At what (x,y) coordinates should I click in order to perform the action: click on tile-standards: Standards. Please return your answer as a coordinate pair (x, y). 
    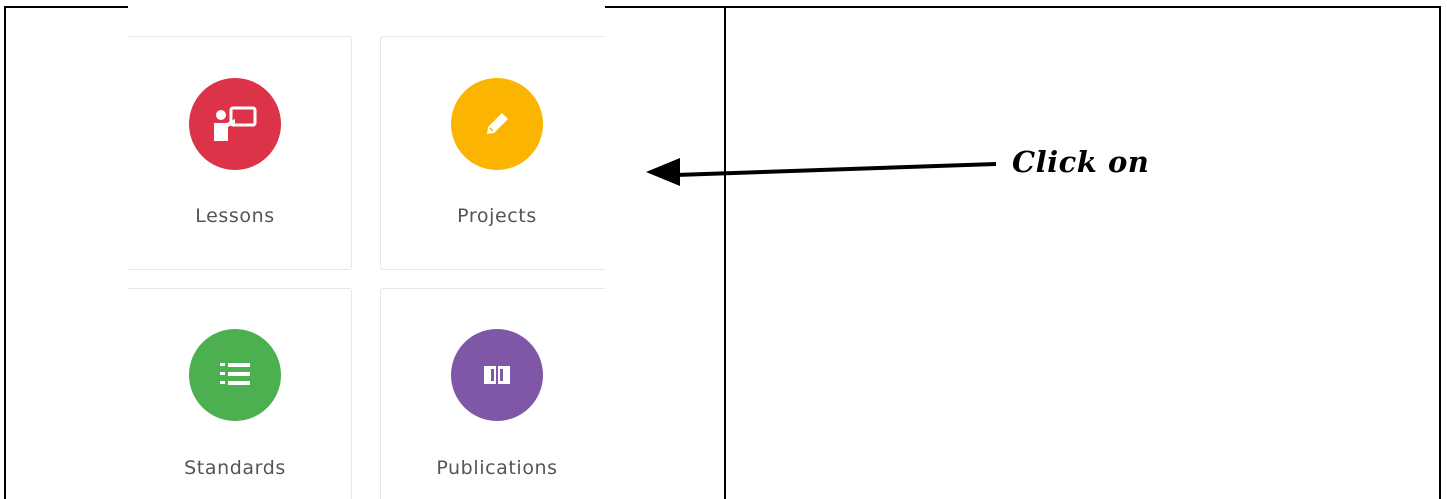
    Looking at the image, I should click on (240, 393).